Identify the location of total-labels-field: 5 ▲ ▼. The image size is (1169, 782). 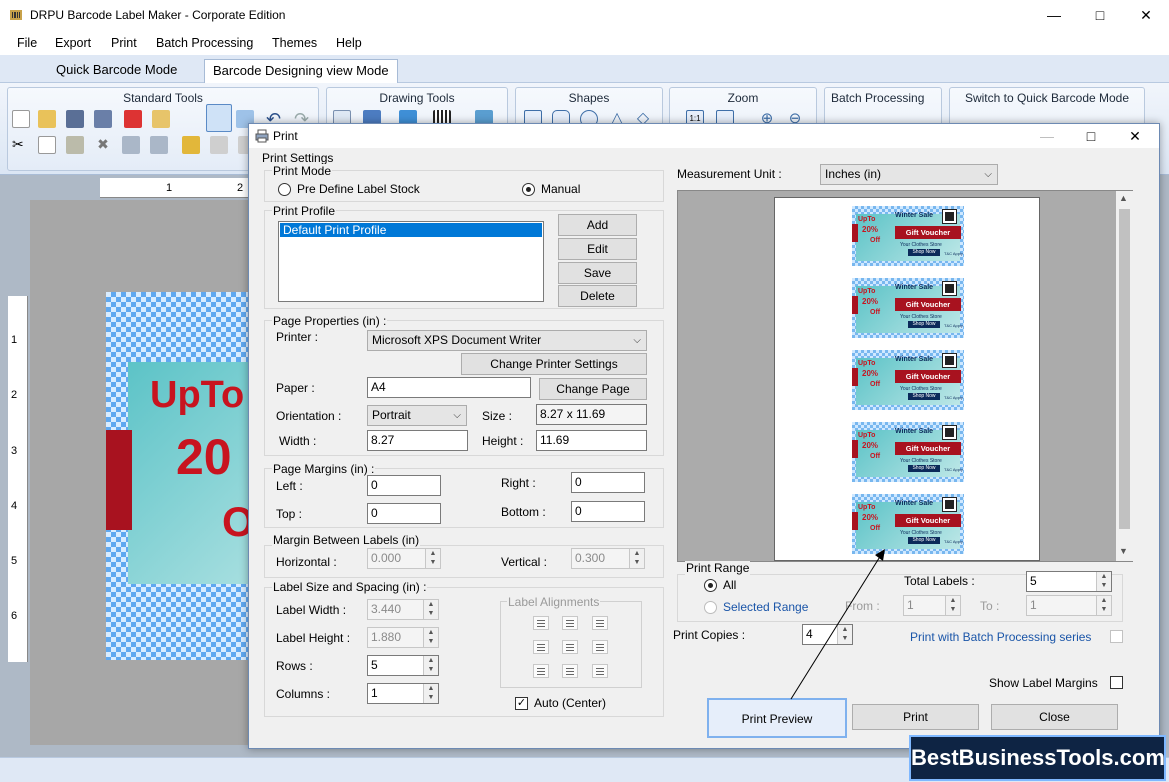
(1069, 581).